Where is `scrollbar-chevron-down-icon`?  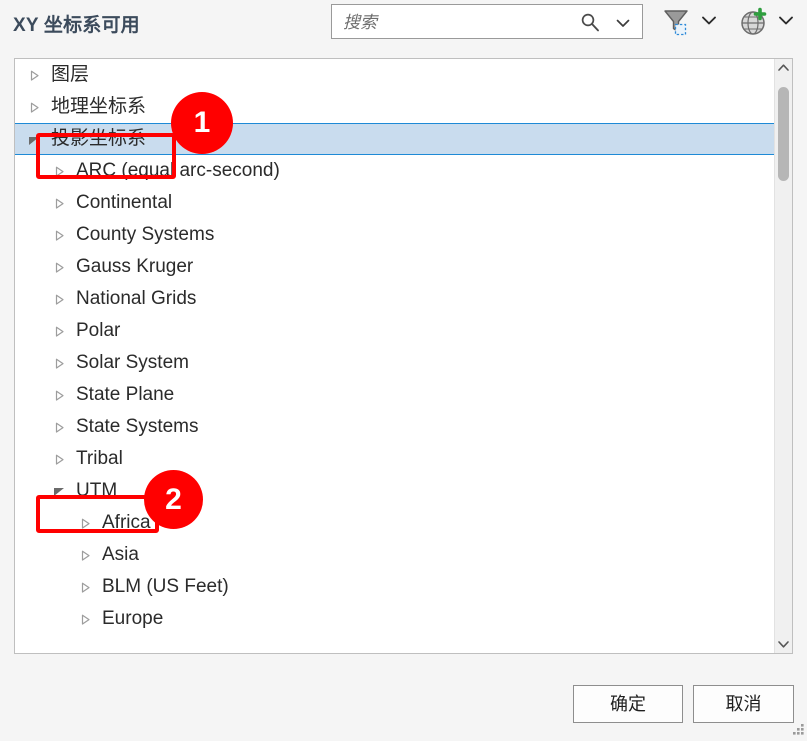 scrollbar-chevron-down-icon is located at coordinates (783, 644).